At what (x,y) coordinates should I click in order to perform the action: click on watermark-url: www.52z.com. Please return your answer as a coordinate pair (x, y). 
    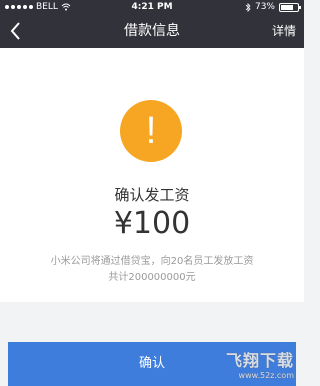
    Looking at the image, I should click on (266, 375).